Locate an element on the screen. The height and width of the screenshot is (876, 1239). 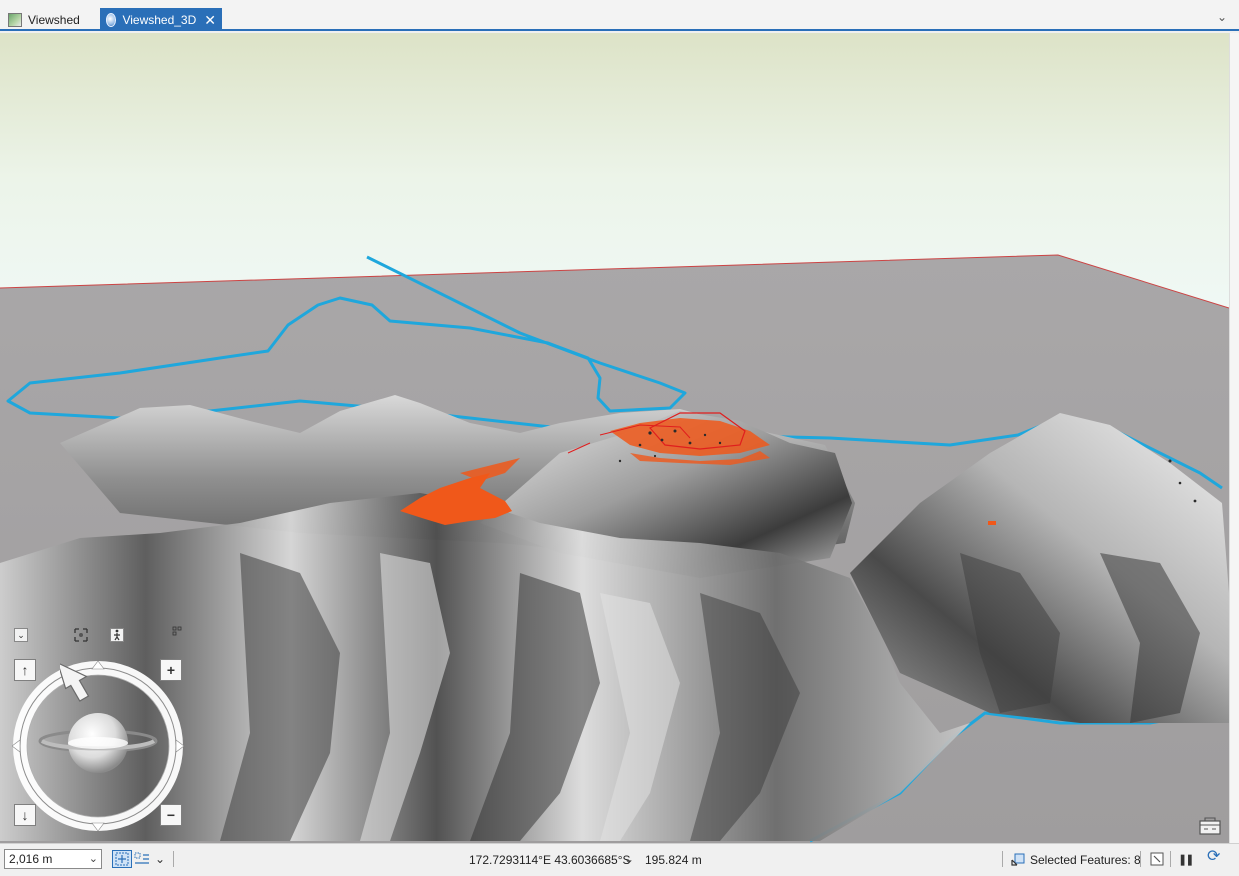
navigation-mode-button is located at coordinates (122, 859).